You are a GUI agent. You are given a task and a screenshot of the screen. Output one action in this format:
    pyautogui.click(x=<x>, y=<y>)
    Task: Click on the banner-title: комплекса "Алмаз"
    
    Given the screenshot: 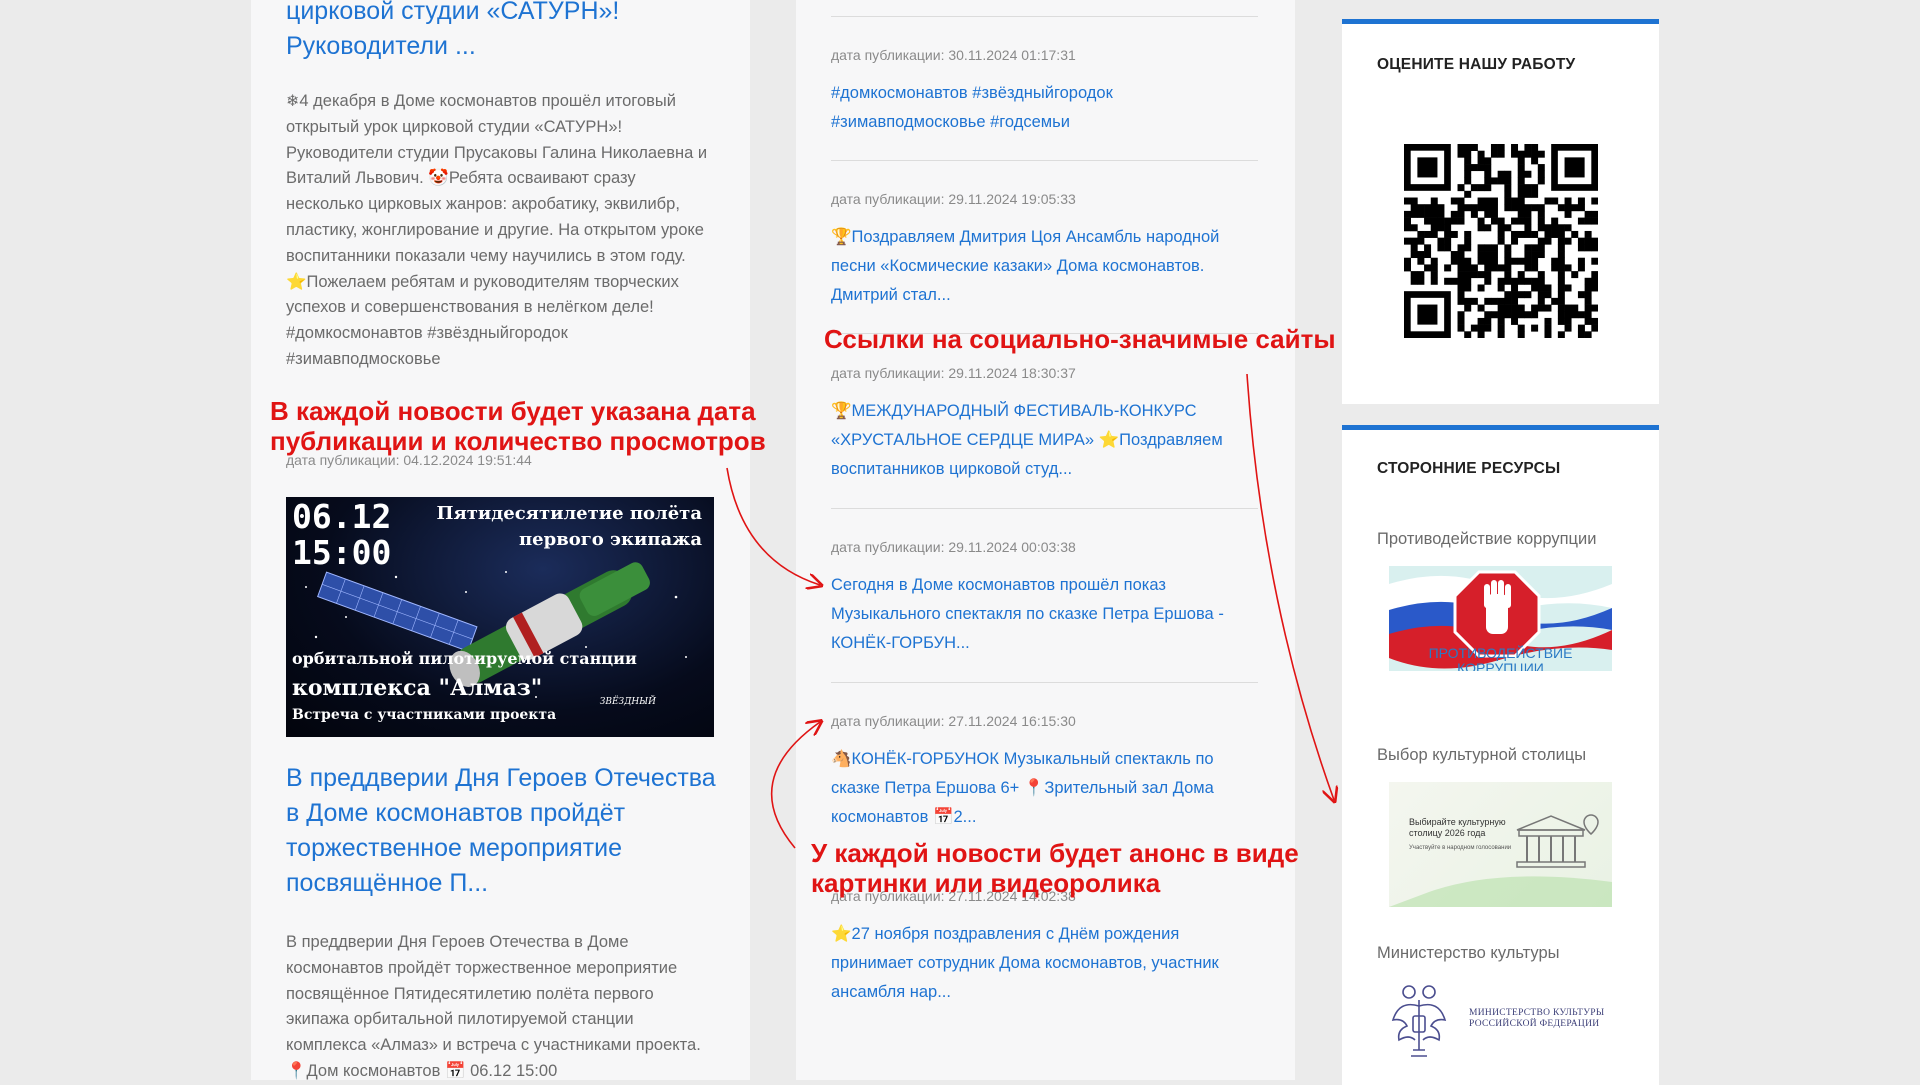 What is the action you would take?
    pyautogui.click(x=417, y=688)
    